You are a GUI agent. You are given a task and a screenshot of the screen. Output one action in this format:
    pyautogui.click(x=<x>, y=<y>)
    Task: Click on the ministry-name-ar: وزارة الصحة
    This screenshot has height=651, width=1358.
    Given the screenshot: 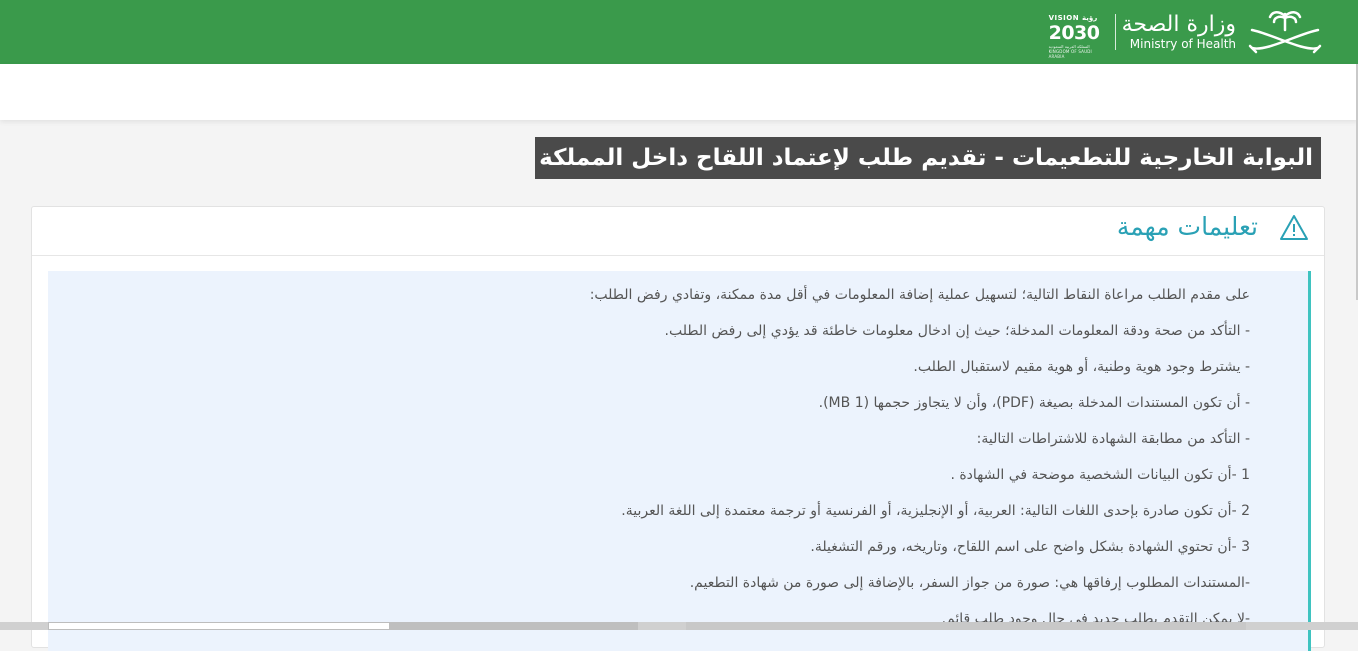 What is the action you would take?
    pyautogui.click(x=1178, y=24)
    